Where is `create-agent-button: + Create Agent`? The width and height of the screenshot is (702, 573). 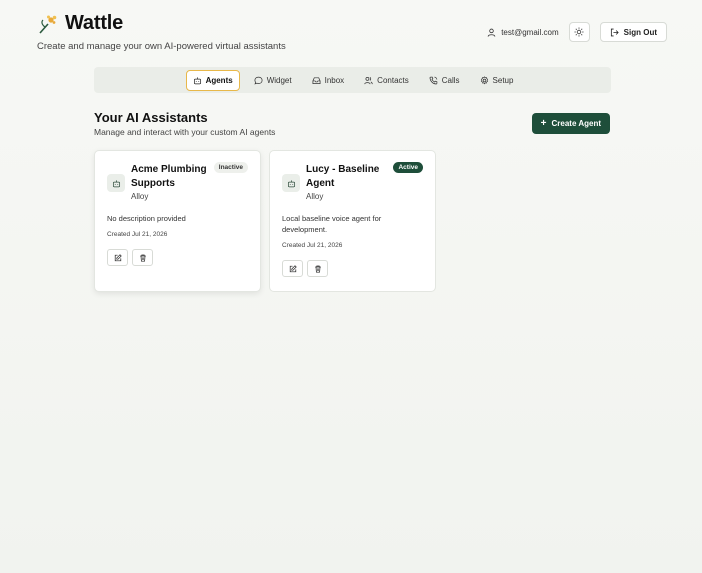 create-agent-button: + Create Agent is located at coordinates (570, 123).